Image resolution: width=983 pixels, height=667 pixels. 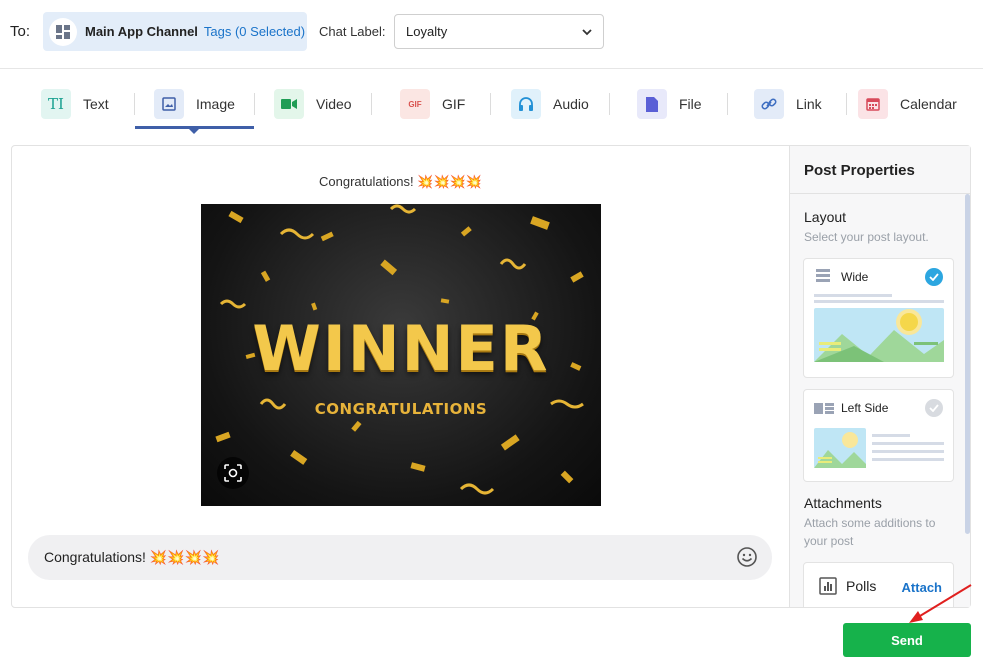 What do you see at coordinates (828, 586) in the screenshot?
I see `poll-chart-icon` at bounding box center [828, 586].